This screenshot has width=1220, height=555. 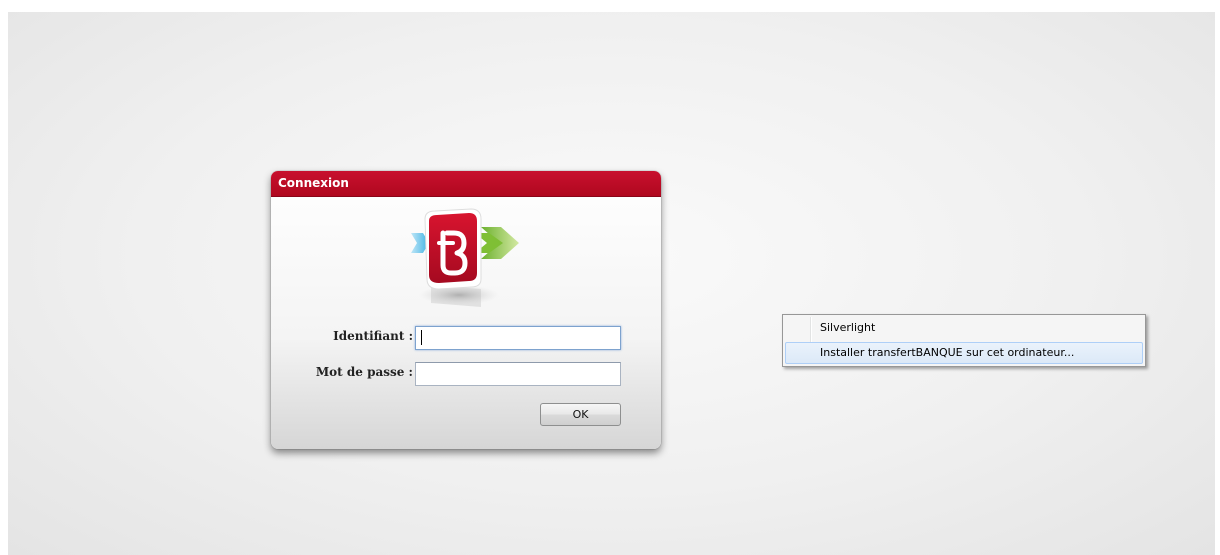 I want to click on dialog-title: Connexion, so click(x=466, y=184).